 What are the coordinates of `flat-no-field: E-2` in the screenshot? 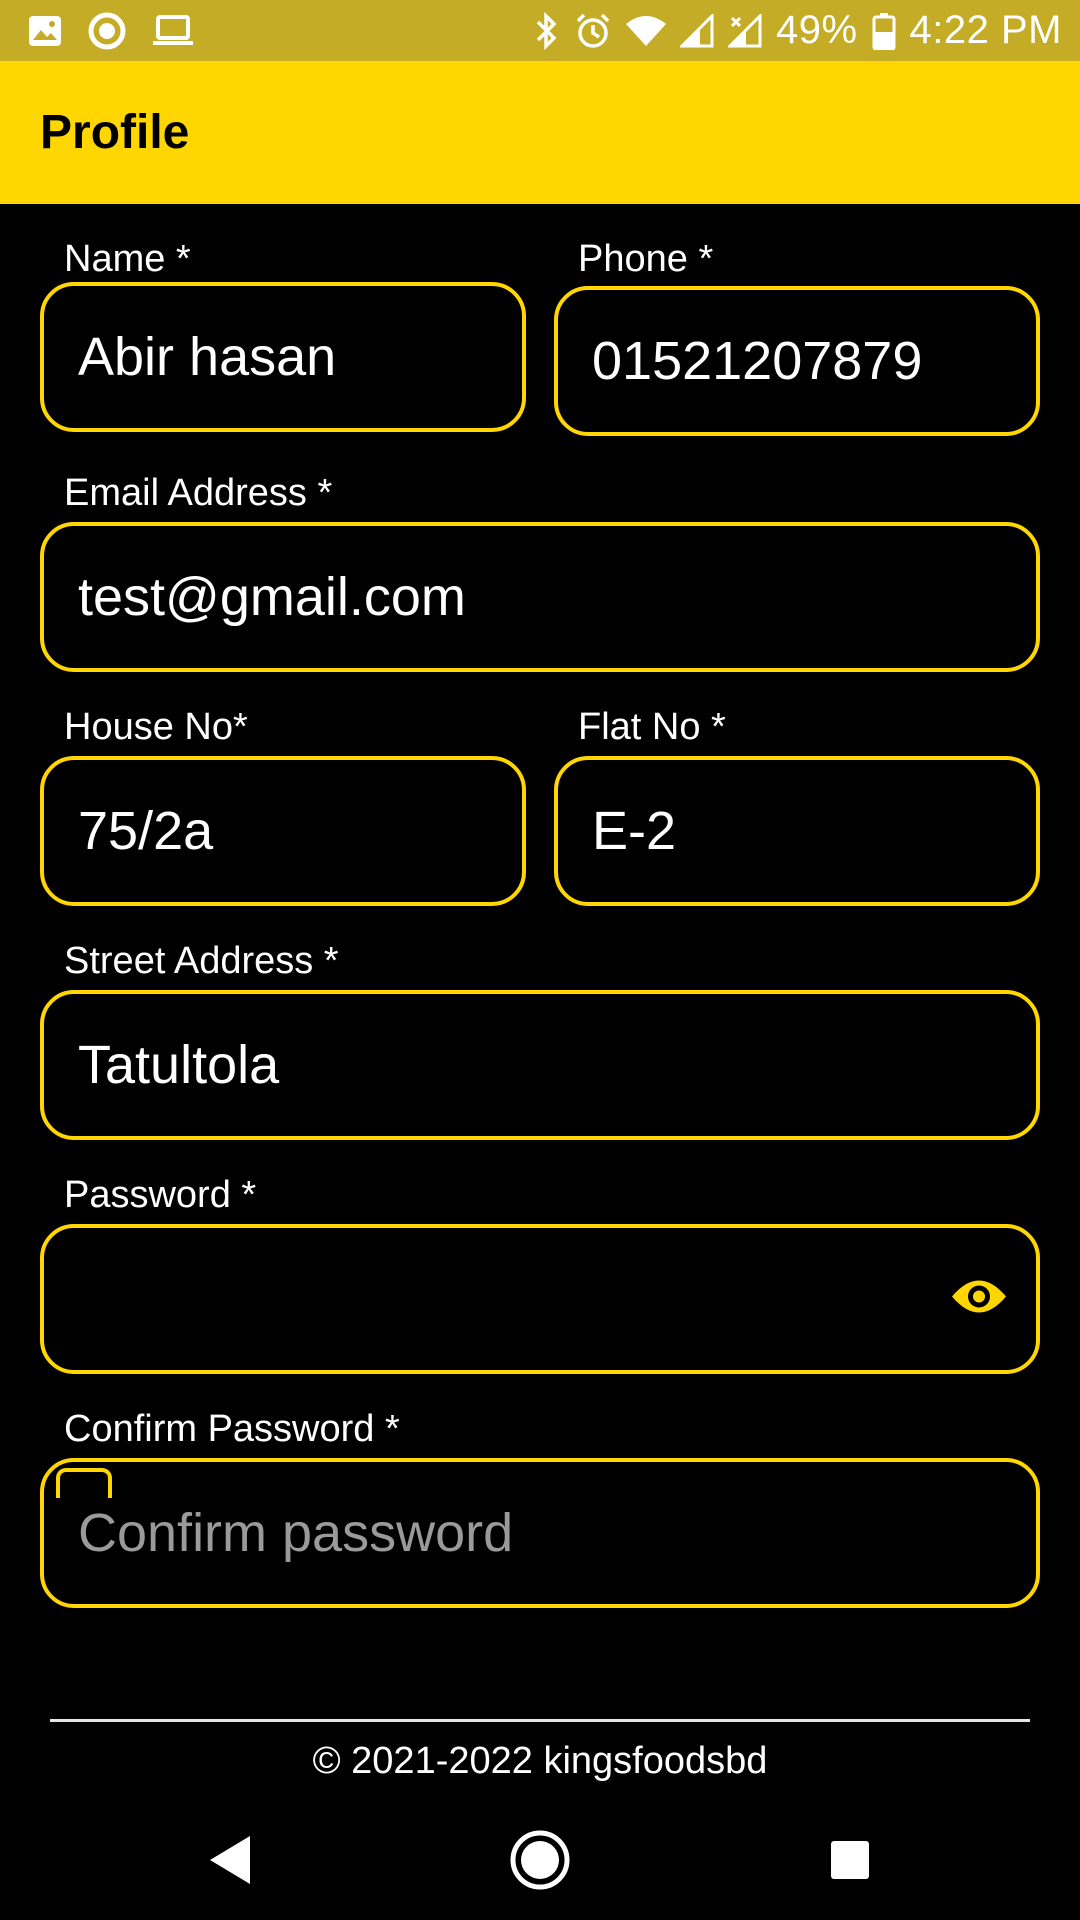 It's located at (797, 831).